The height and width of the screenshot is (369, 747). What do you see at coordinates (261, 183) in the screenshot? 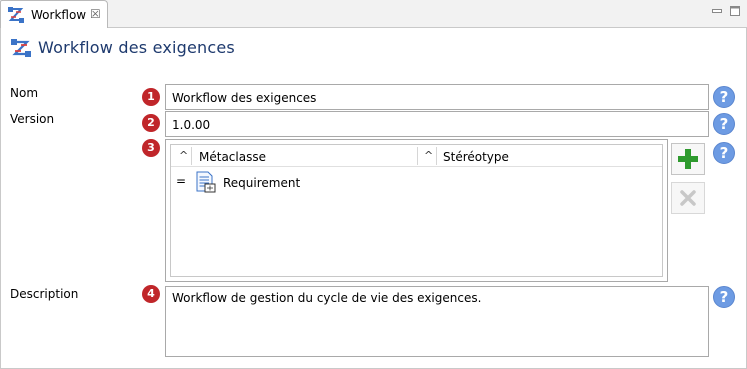
I see `row-metaclass: Requirement` at bounding box center [261, 183].